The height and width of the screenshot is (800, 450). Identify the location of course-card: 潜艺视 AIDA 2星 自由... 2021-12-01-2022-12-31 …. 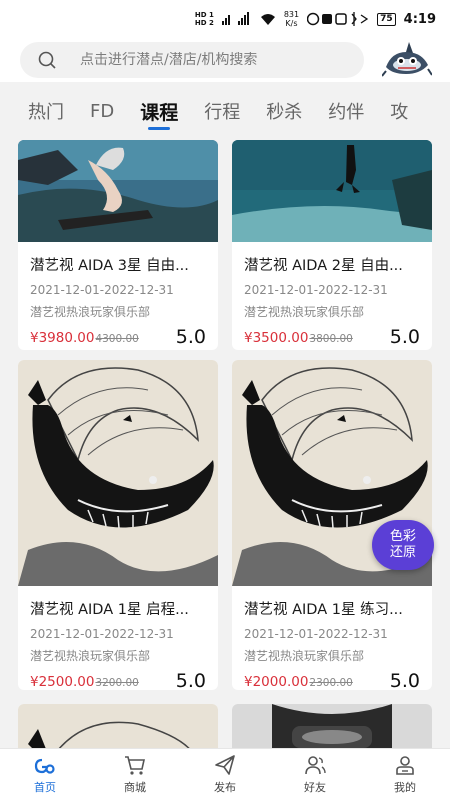
(332, 245).